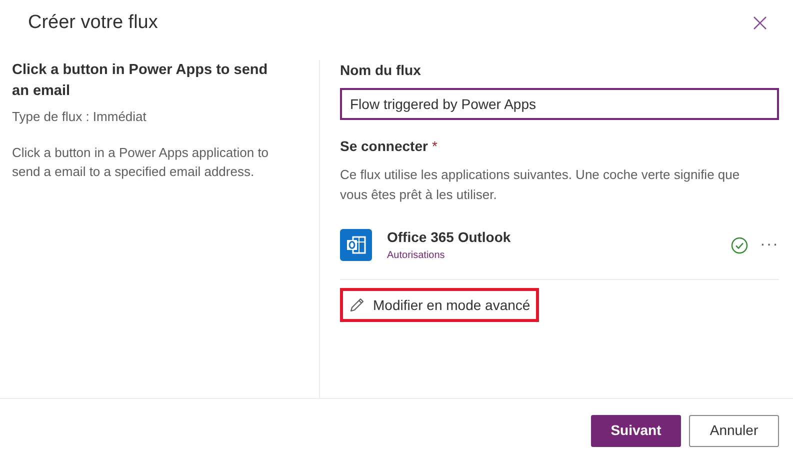 The width and height of the screenshot is (793, 462). What do you see at coordinates (734, 430) in the screenshot?
I see `cancel-button: Annuler` at bounding box center [734, 430].